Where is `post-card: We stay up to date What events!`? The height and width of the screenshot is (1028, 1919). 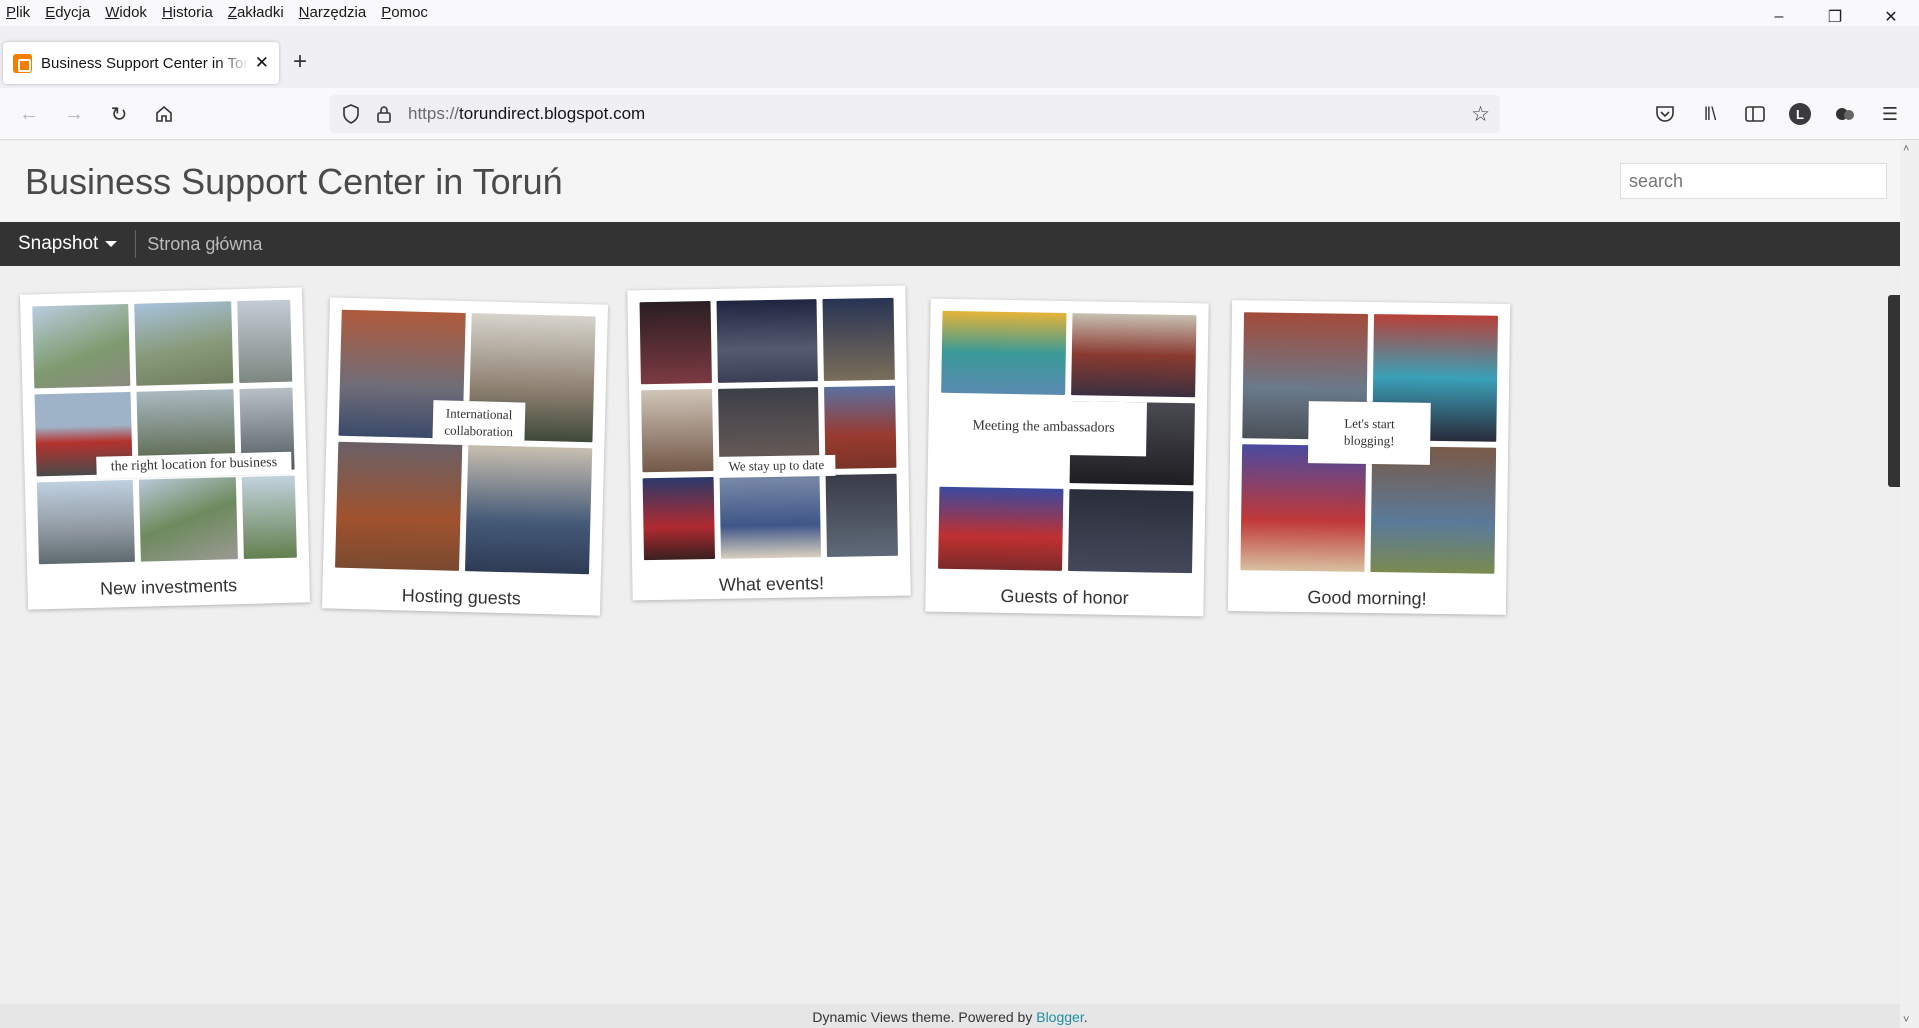 post-card: We stay up to date What events! is located at coordinates (769, 443).